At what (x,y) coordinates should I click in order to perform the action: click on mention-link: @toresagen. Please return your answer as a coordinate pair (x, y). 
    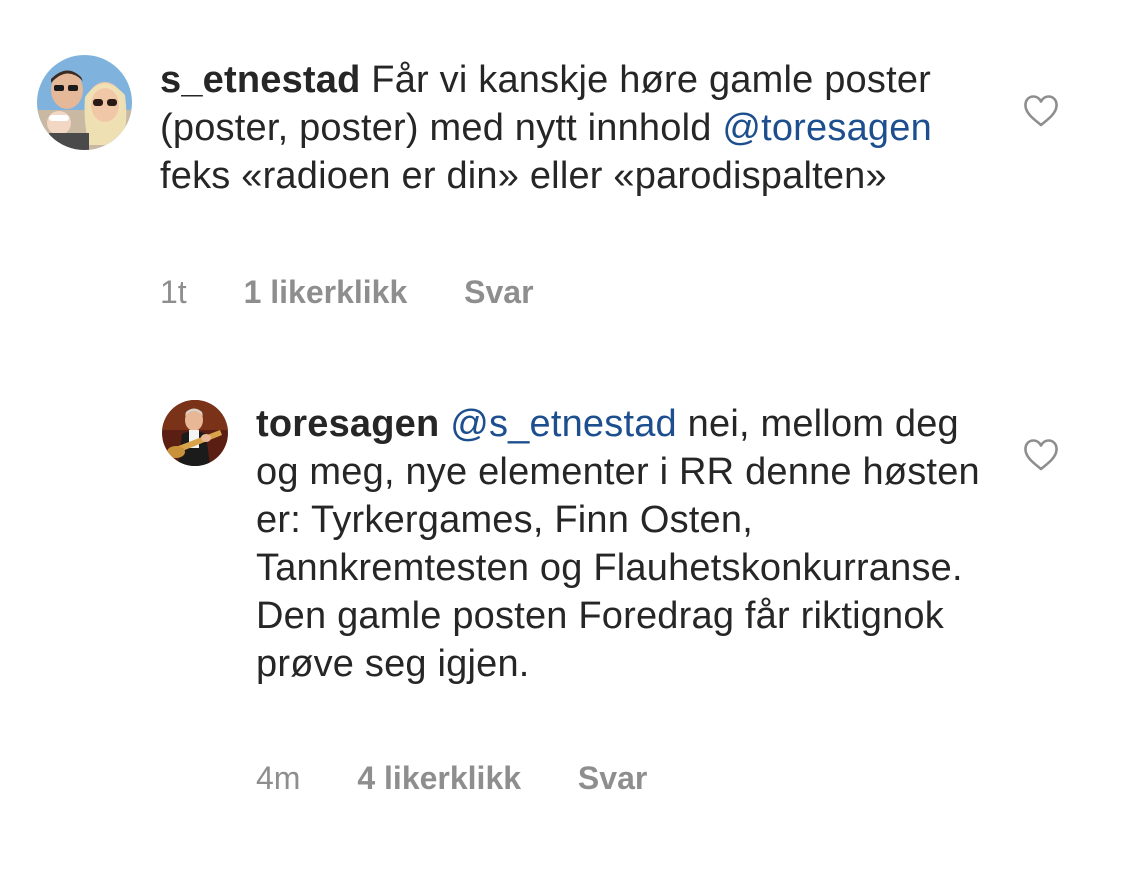
    Looking at the image, I should click on (827, 128).